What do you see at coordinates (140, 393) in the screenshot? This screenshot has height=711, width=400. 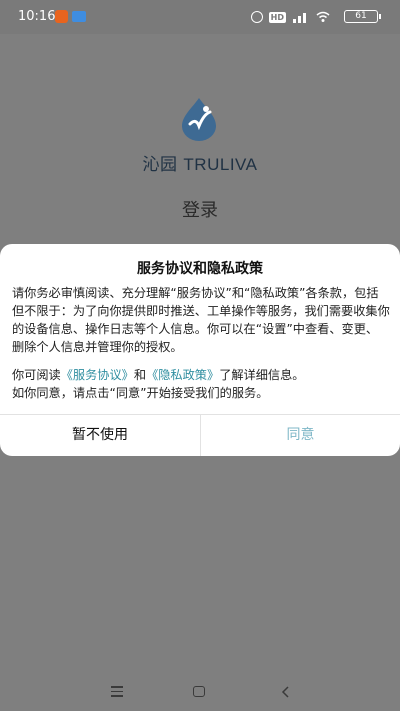 I see `dialog-paragraph: 如你同意，请点击“同意”开始接受我们的服务。` at bounding box center [140, 393].